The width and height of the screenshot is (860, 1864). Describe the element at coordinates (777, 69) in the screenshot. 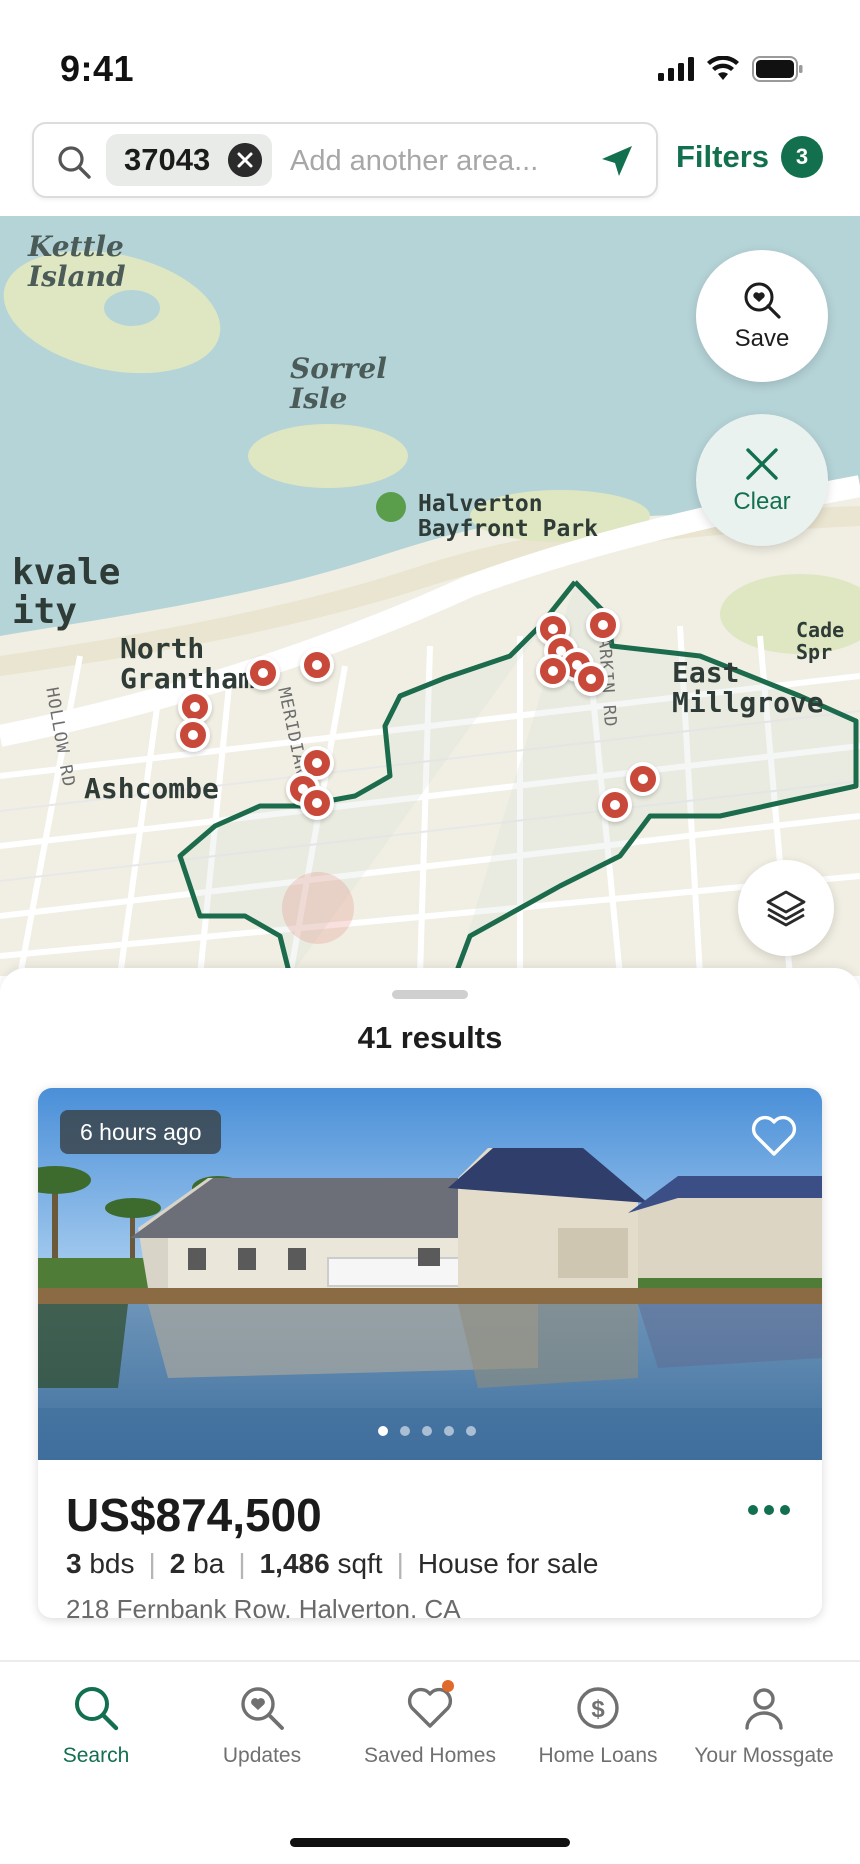

I see `battery-icon` at that location.